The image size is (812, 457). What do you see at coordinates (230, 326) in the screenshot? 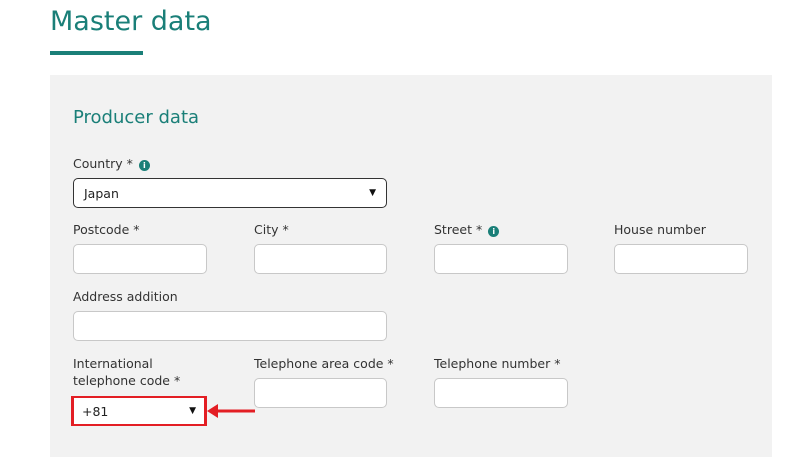
I see `address-addition-input` at bounding box center [230, 326].